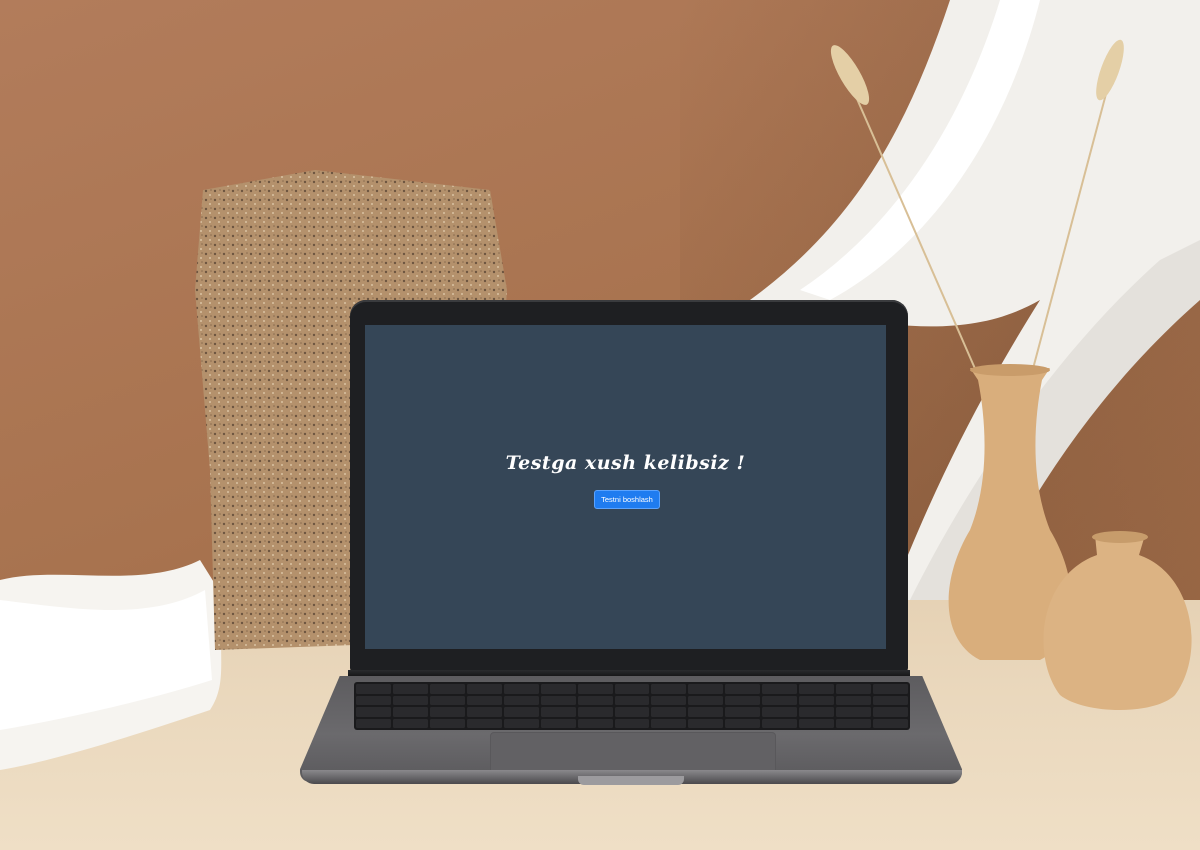 The width and height of the screenshot is (1200, 850). Describe the element at coordinates (627, 499) in the screenshot. I see `start-test-button: Testni boshlash` at that location.